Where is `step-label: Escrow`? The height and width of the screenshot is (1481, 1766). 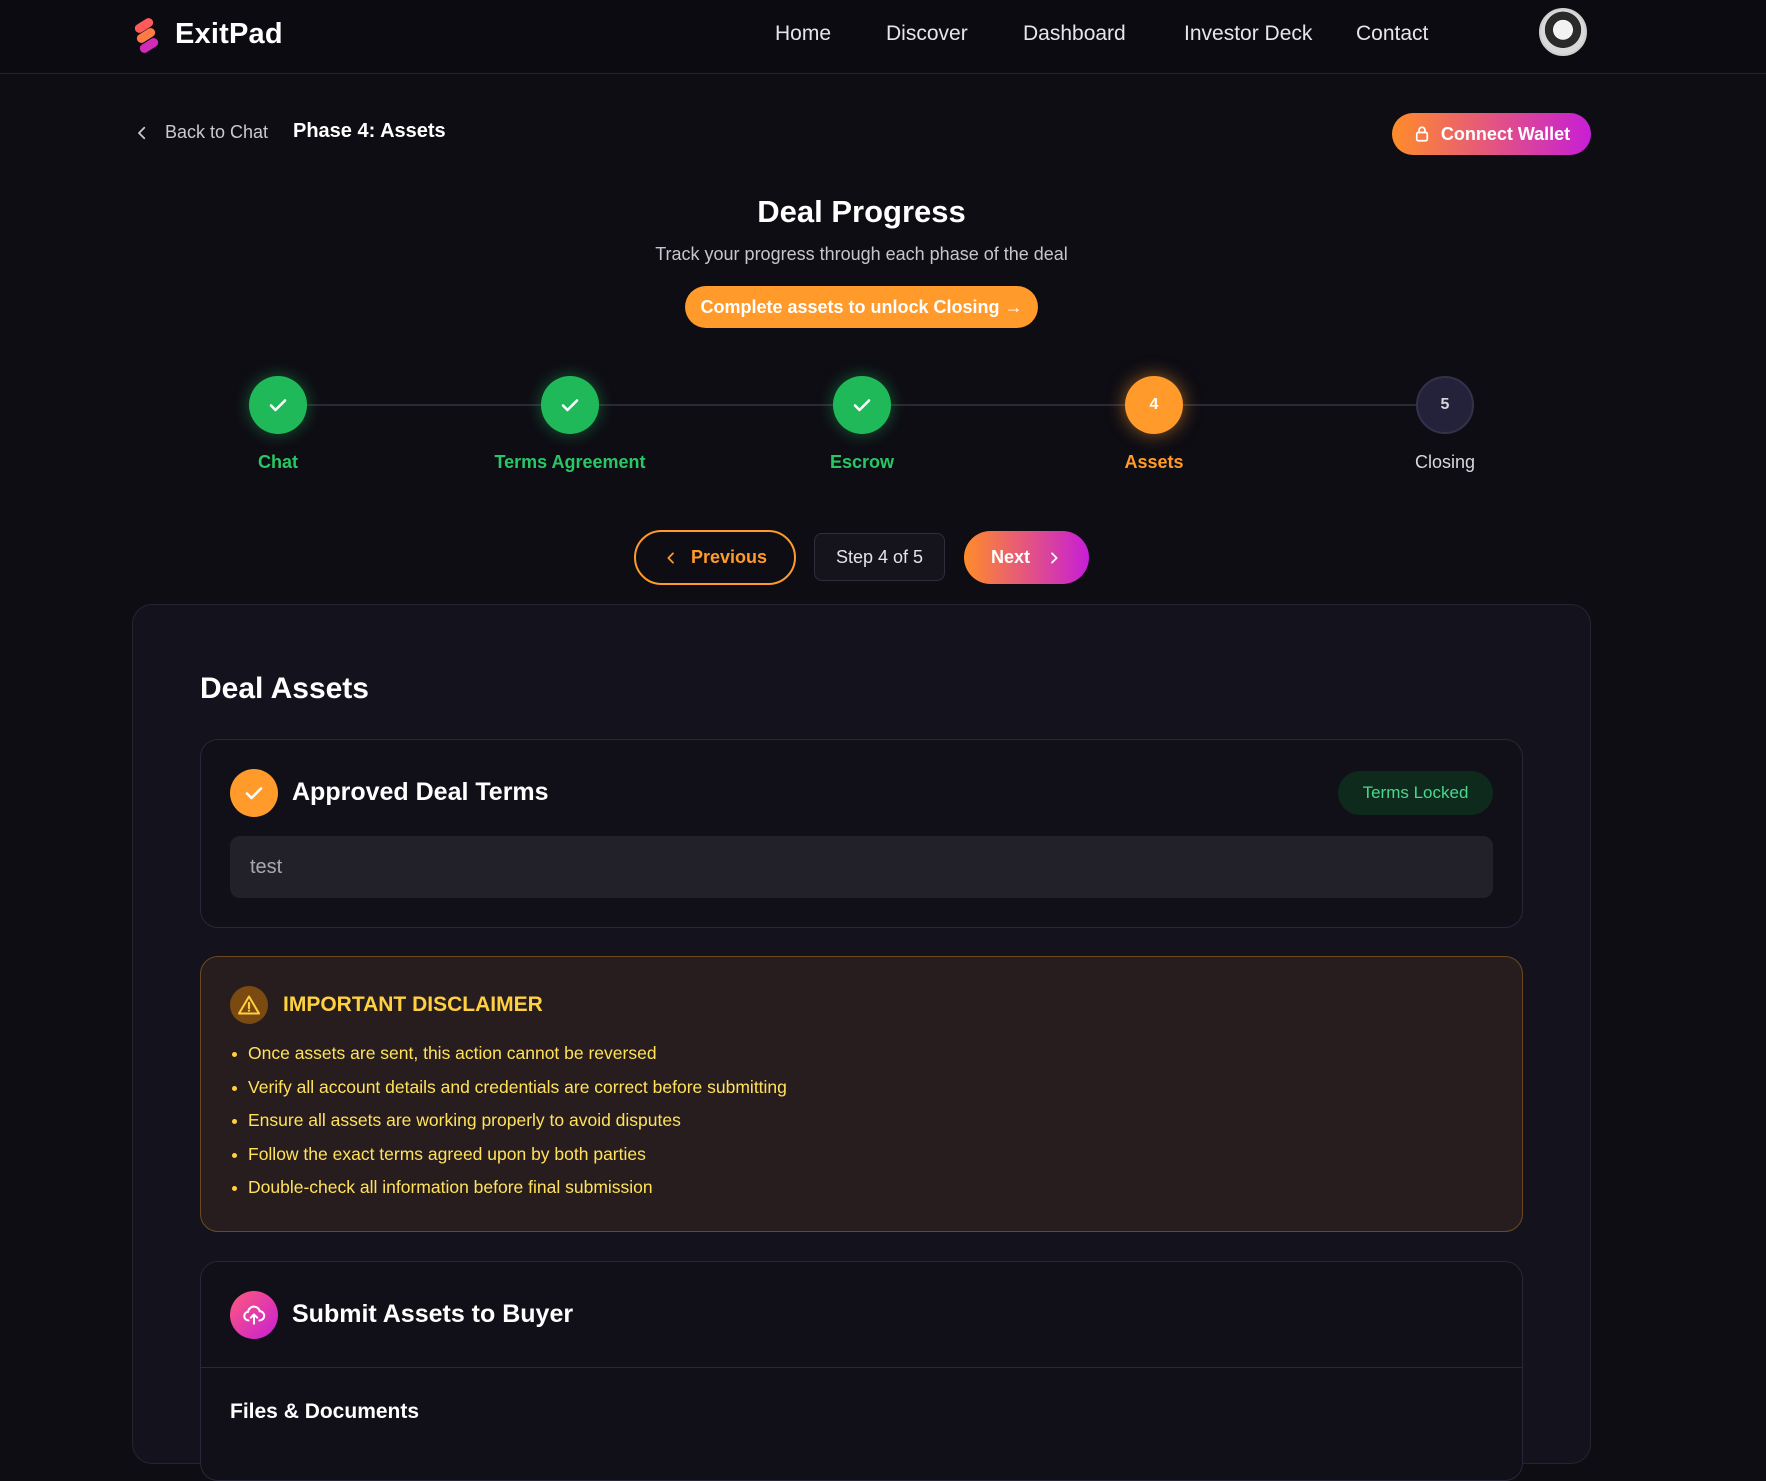
step-label: Escrow is located at coordinates (862, 462).